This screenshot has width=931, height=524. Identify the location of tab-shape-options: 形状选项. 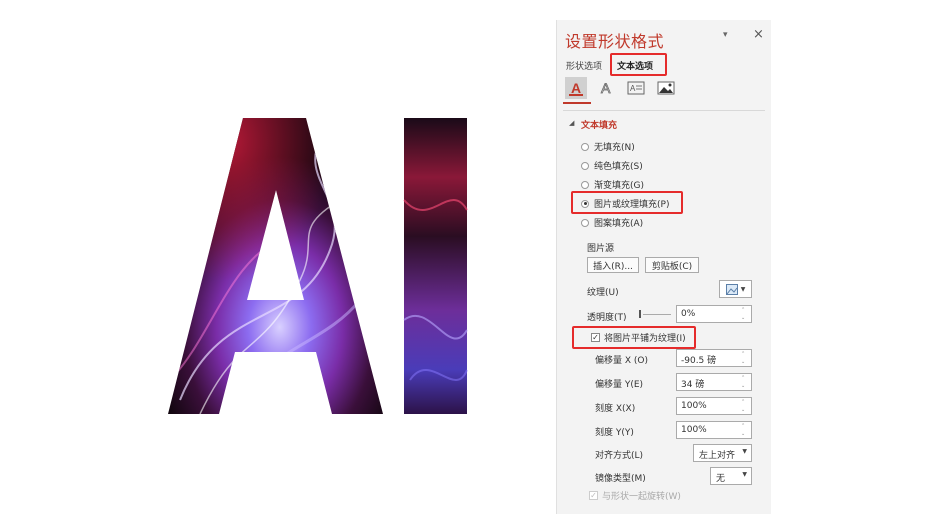
(584, 65).